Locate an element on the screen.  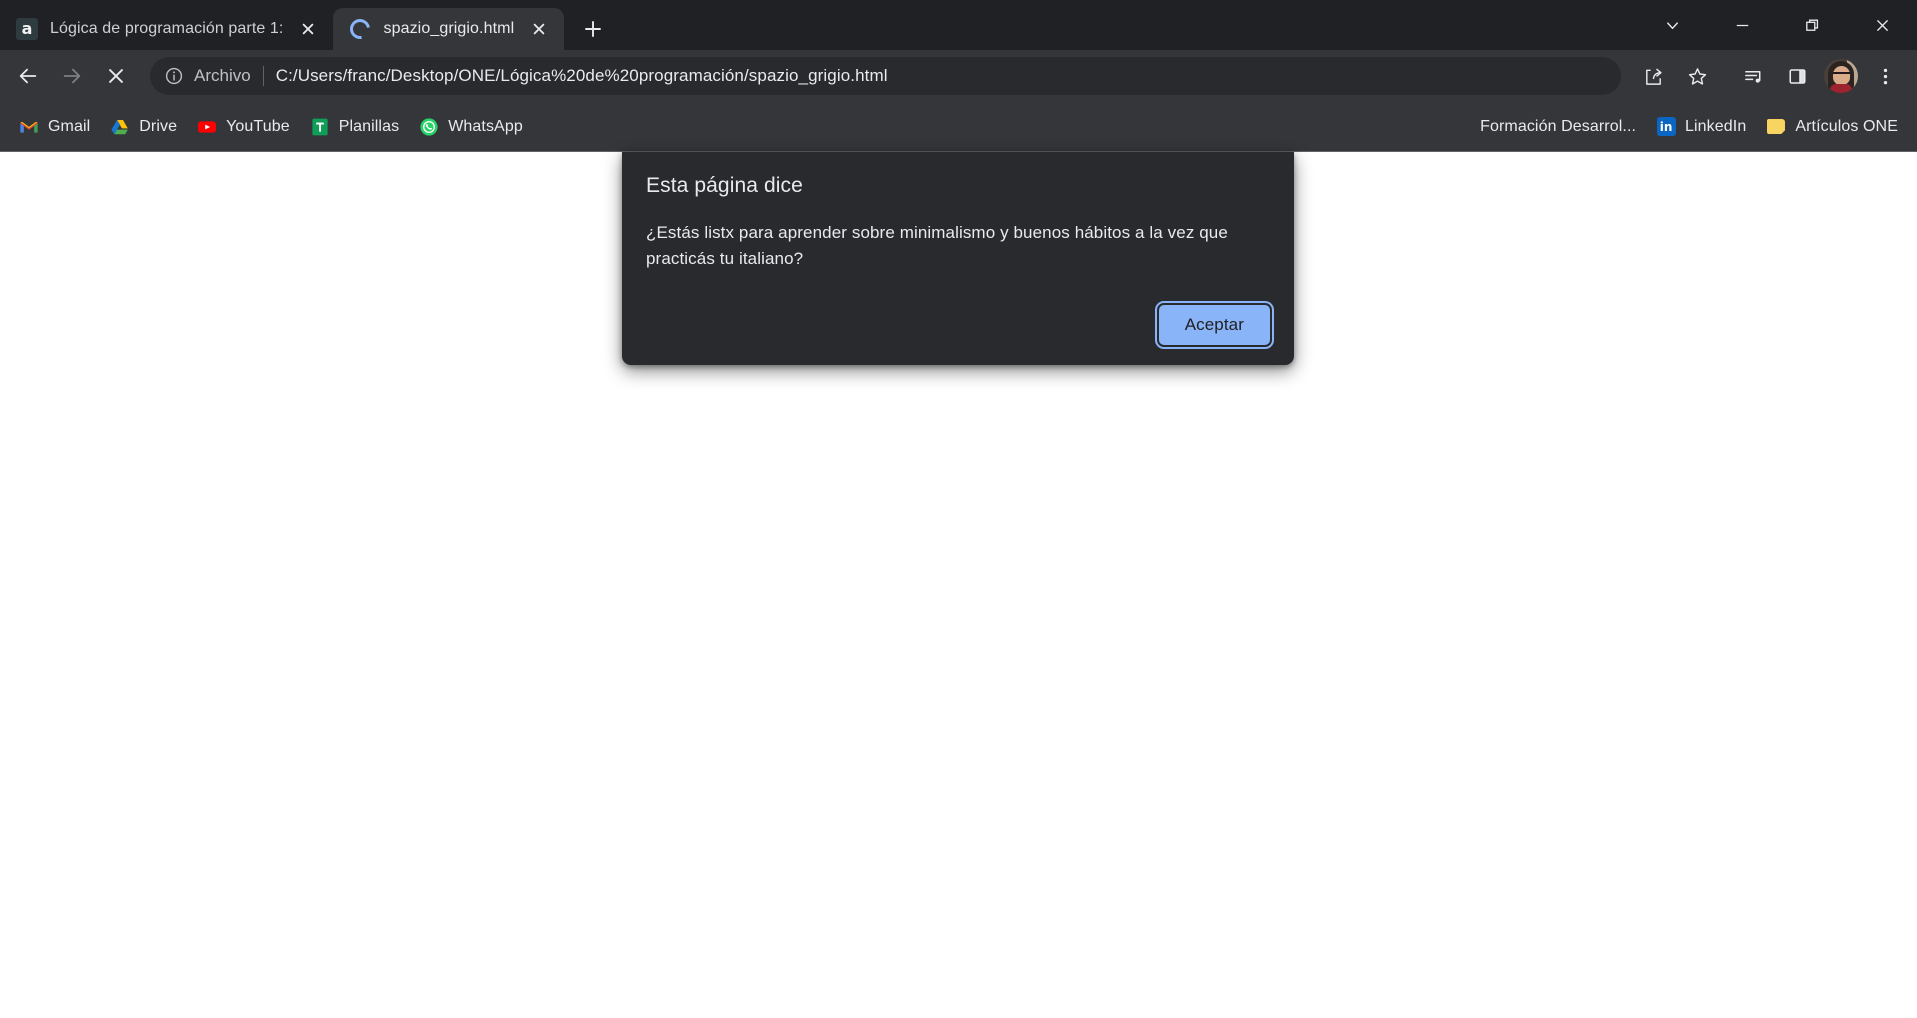
share-icon is located at coordinates (1653, 76).